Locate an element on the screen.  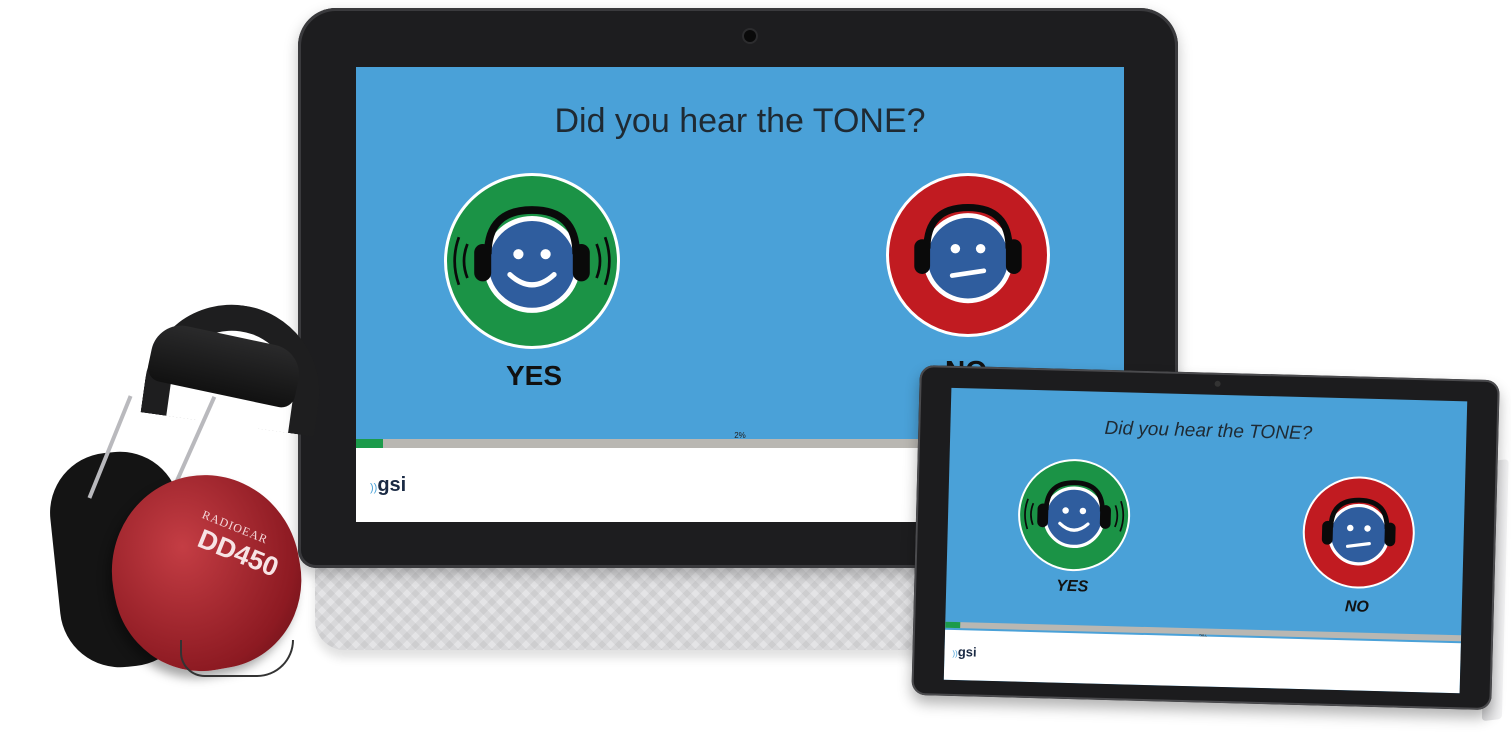
tablet-screen: Did you hear the TONE? YES NO))gsi is located at coordinates (1205, 540).